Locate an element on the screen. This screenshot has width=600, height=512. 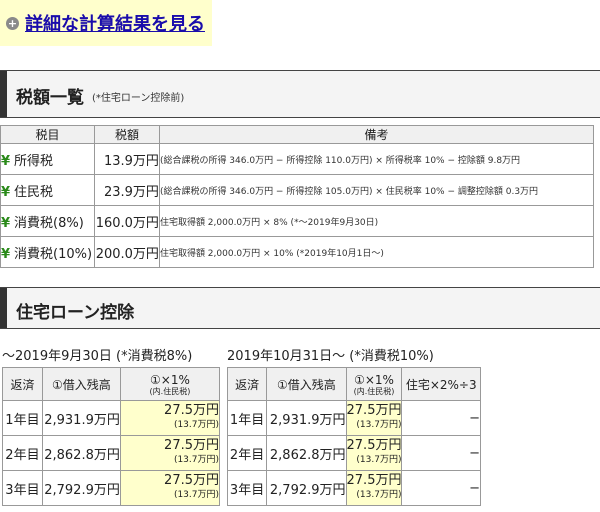
period-label: 2019年10月31日〜 (*消費税10%) is located at coordinates (330, 356).